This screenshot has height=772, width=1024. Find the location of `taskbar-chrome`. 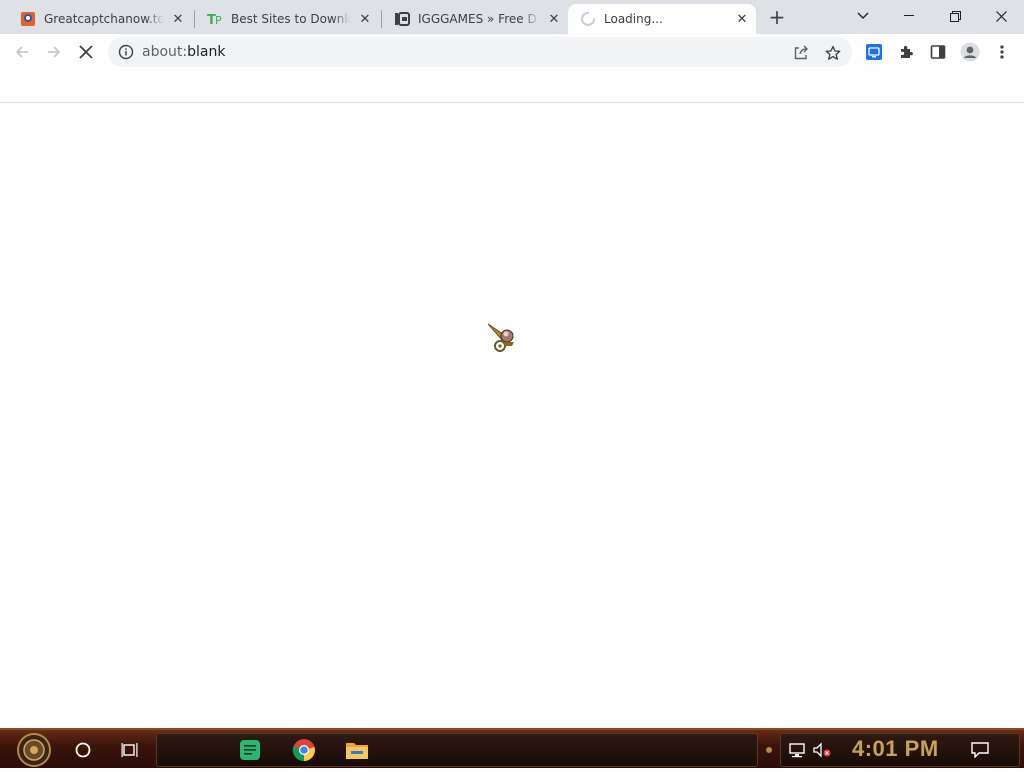

taskbar-chrome is located at coordinates (304, 750).